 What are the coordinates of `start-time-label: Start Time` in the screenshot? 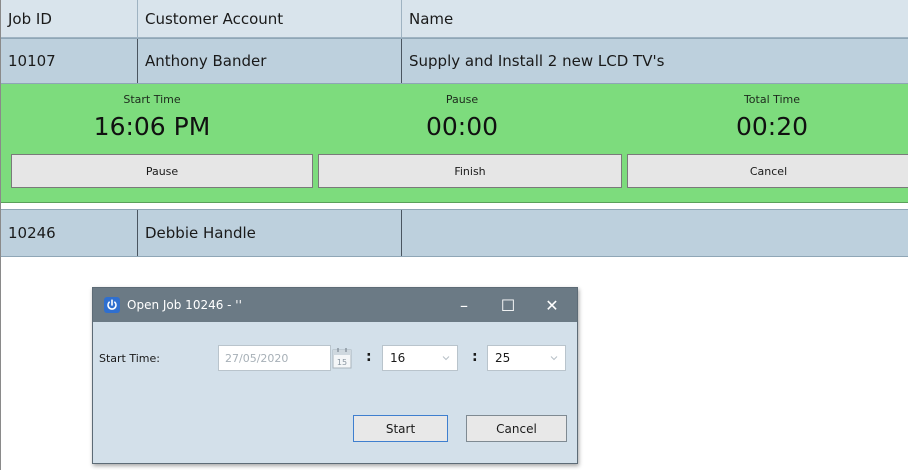 It's located at (152, 99).